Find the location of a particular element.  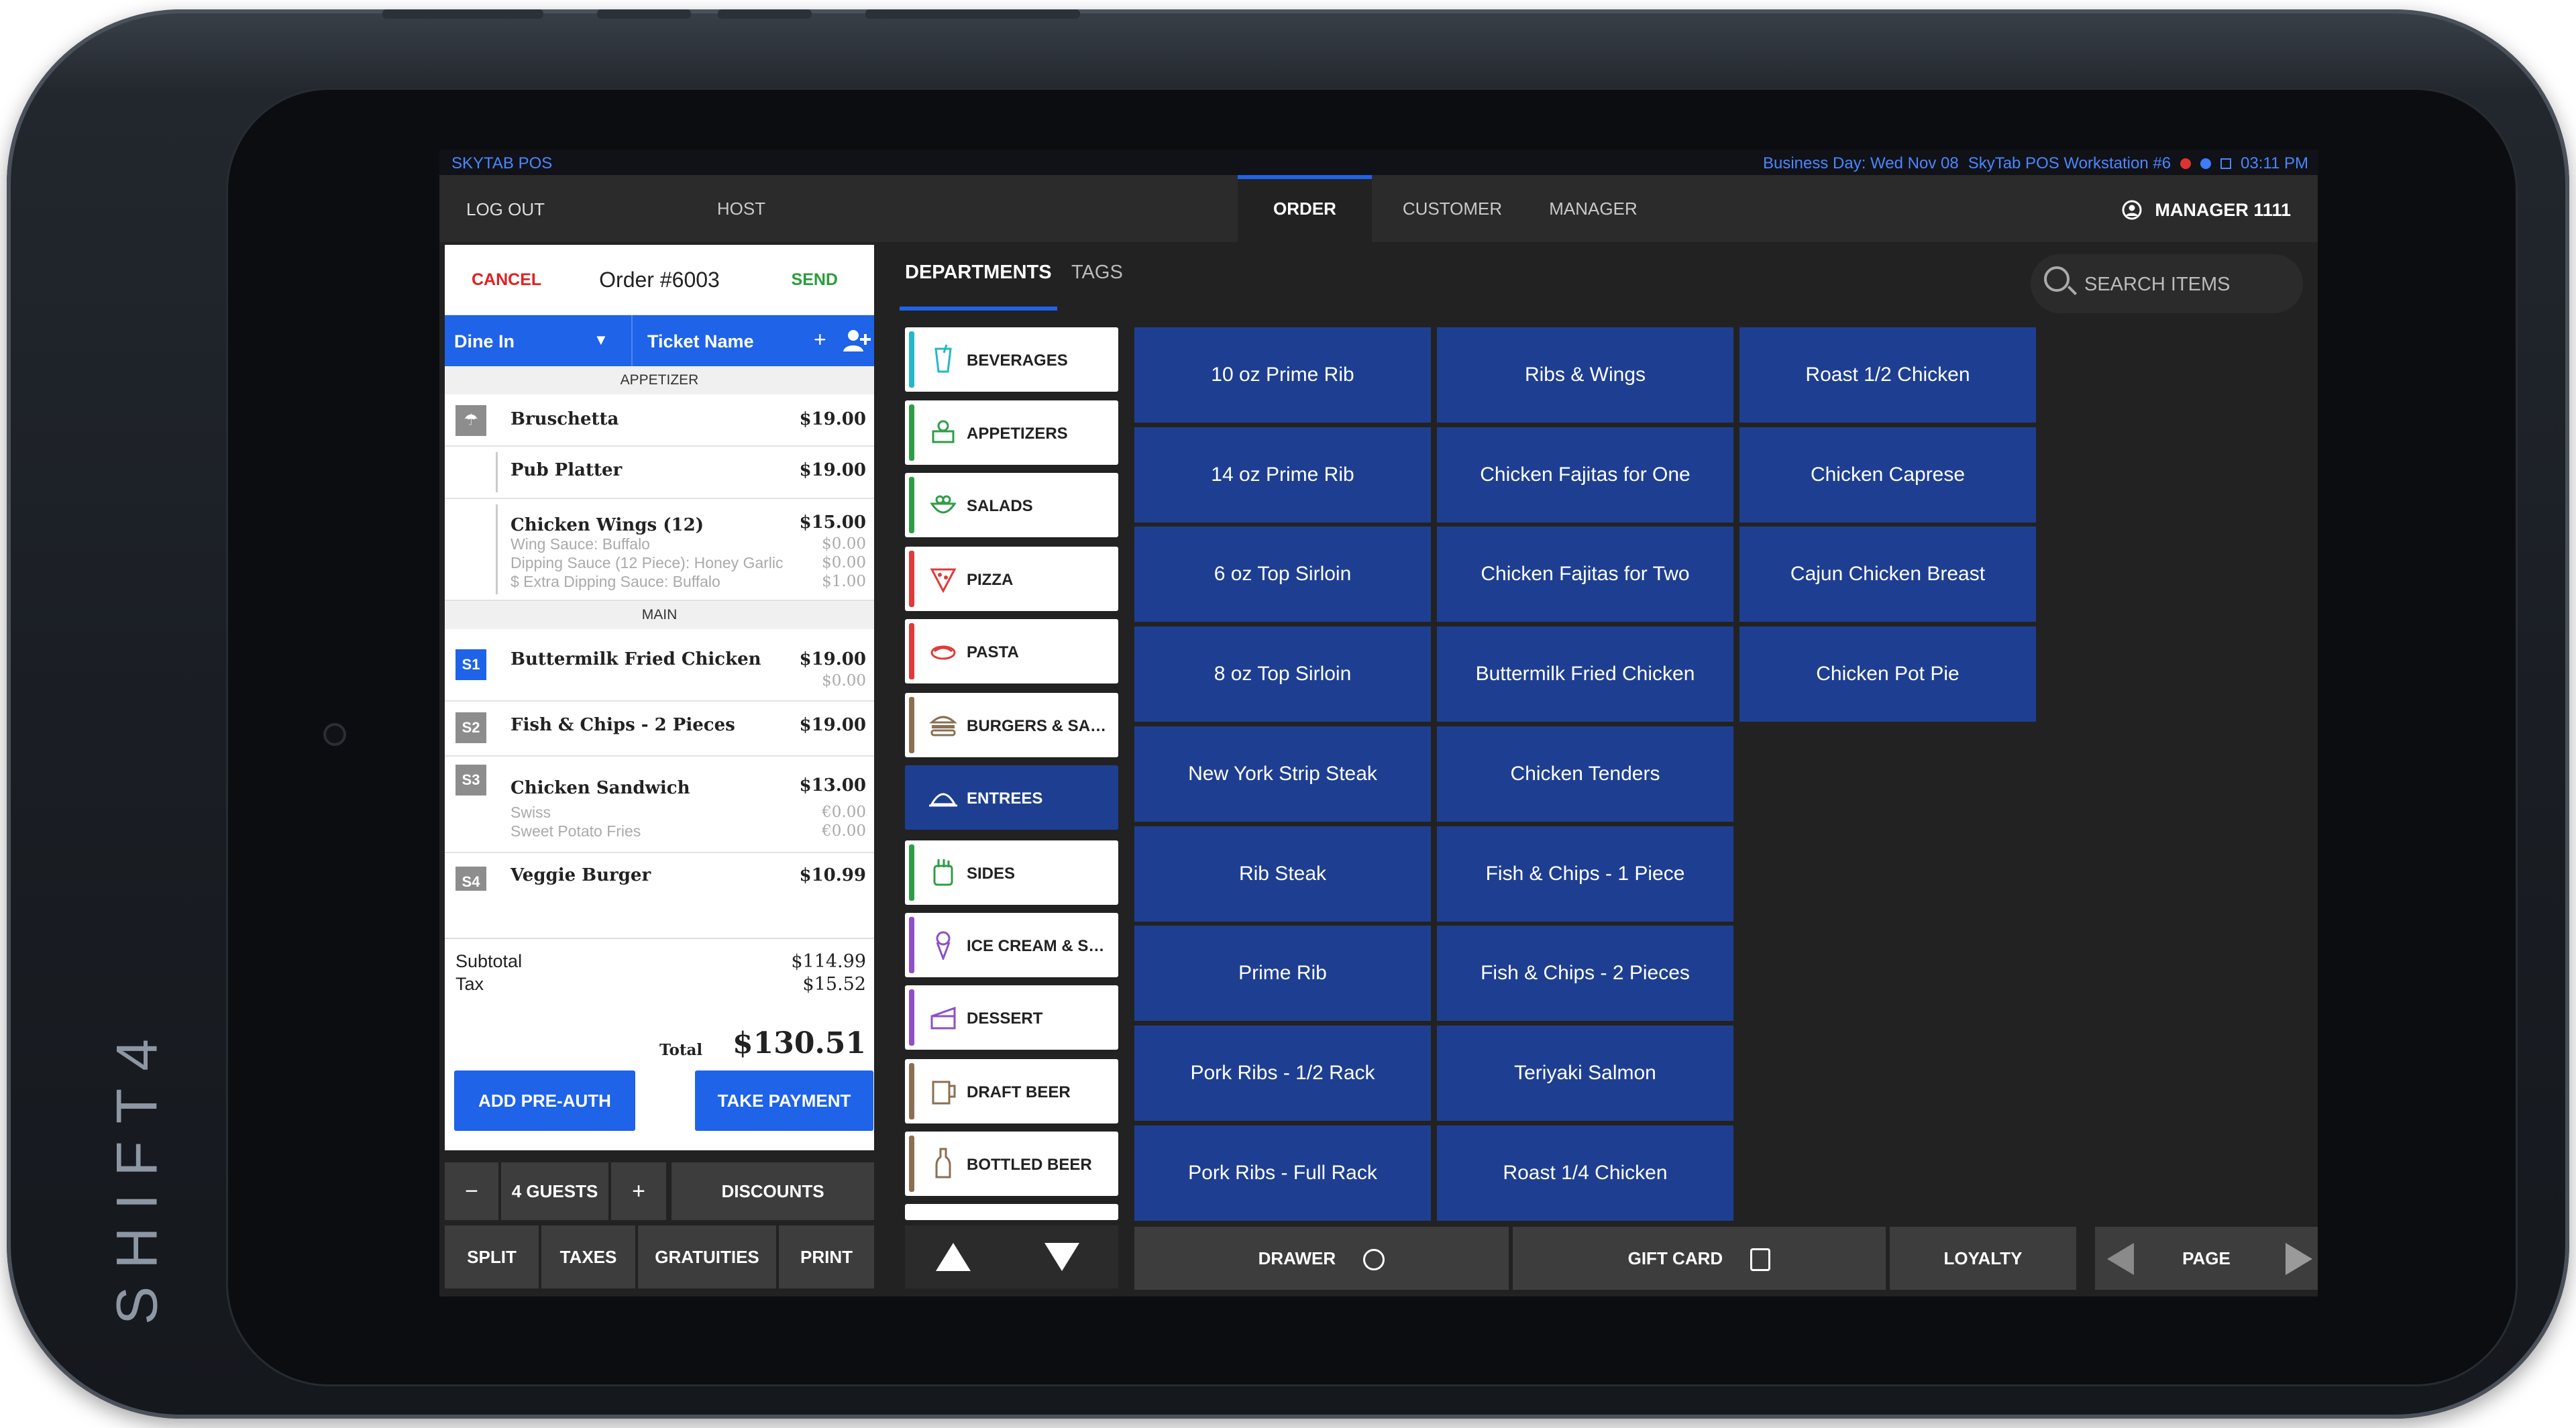

sides-icon is located at coordinates (943, 872).